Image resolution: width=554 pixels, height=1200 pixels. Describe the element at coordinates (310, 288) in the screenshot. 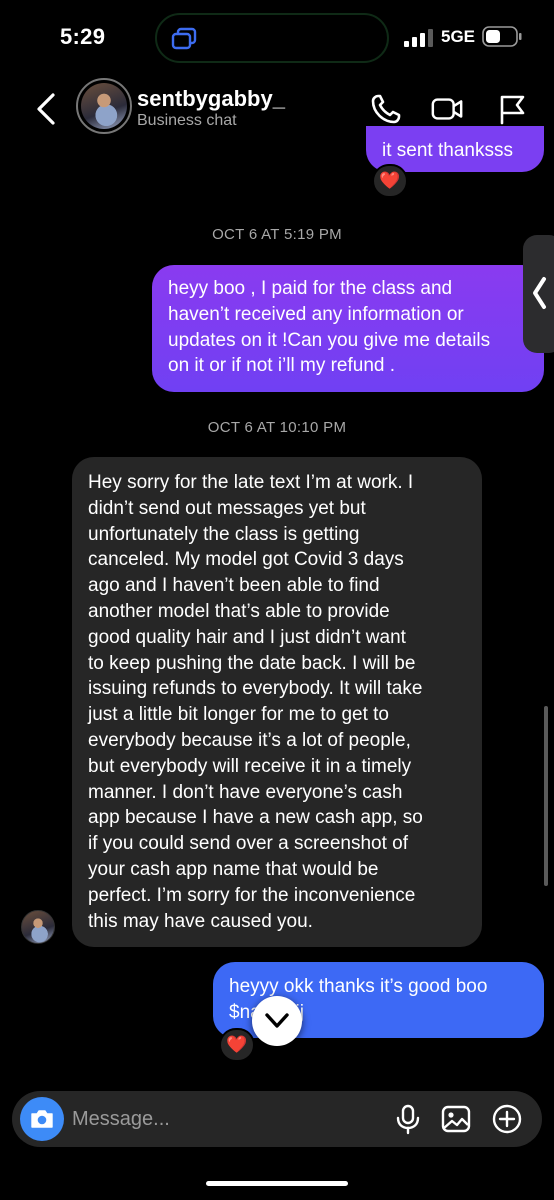

I see `message-line: heyy boo , I paid for the class and` at that location.